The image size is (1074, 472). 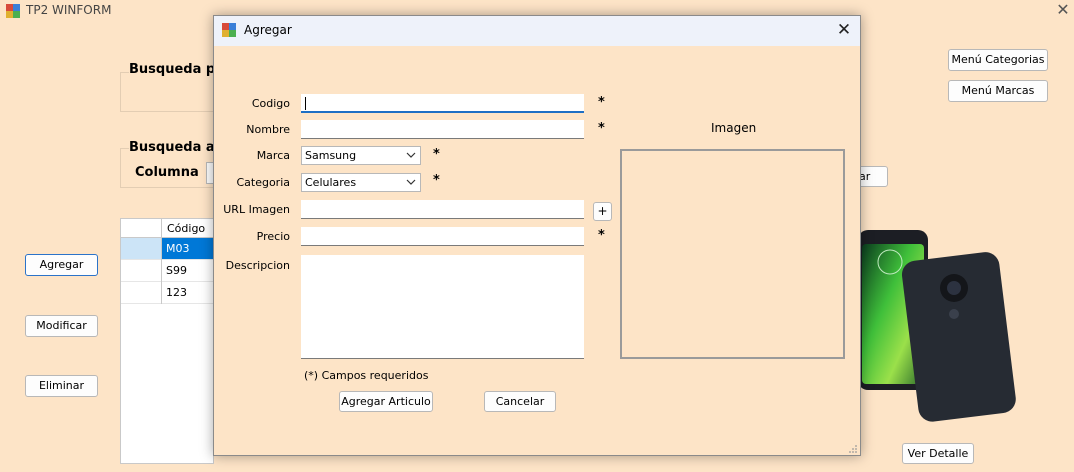 I want to click on menu-marcas-button: Menú Marcas, so click(x=998, y=91).